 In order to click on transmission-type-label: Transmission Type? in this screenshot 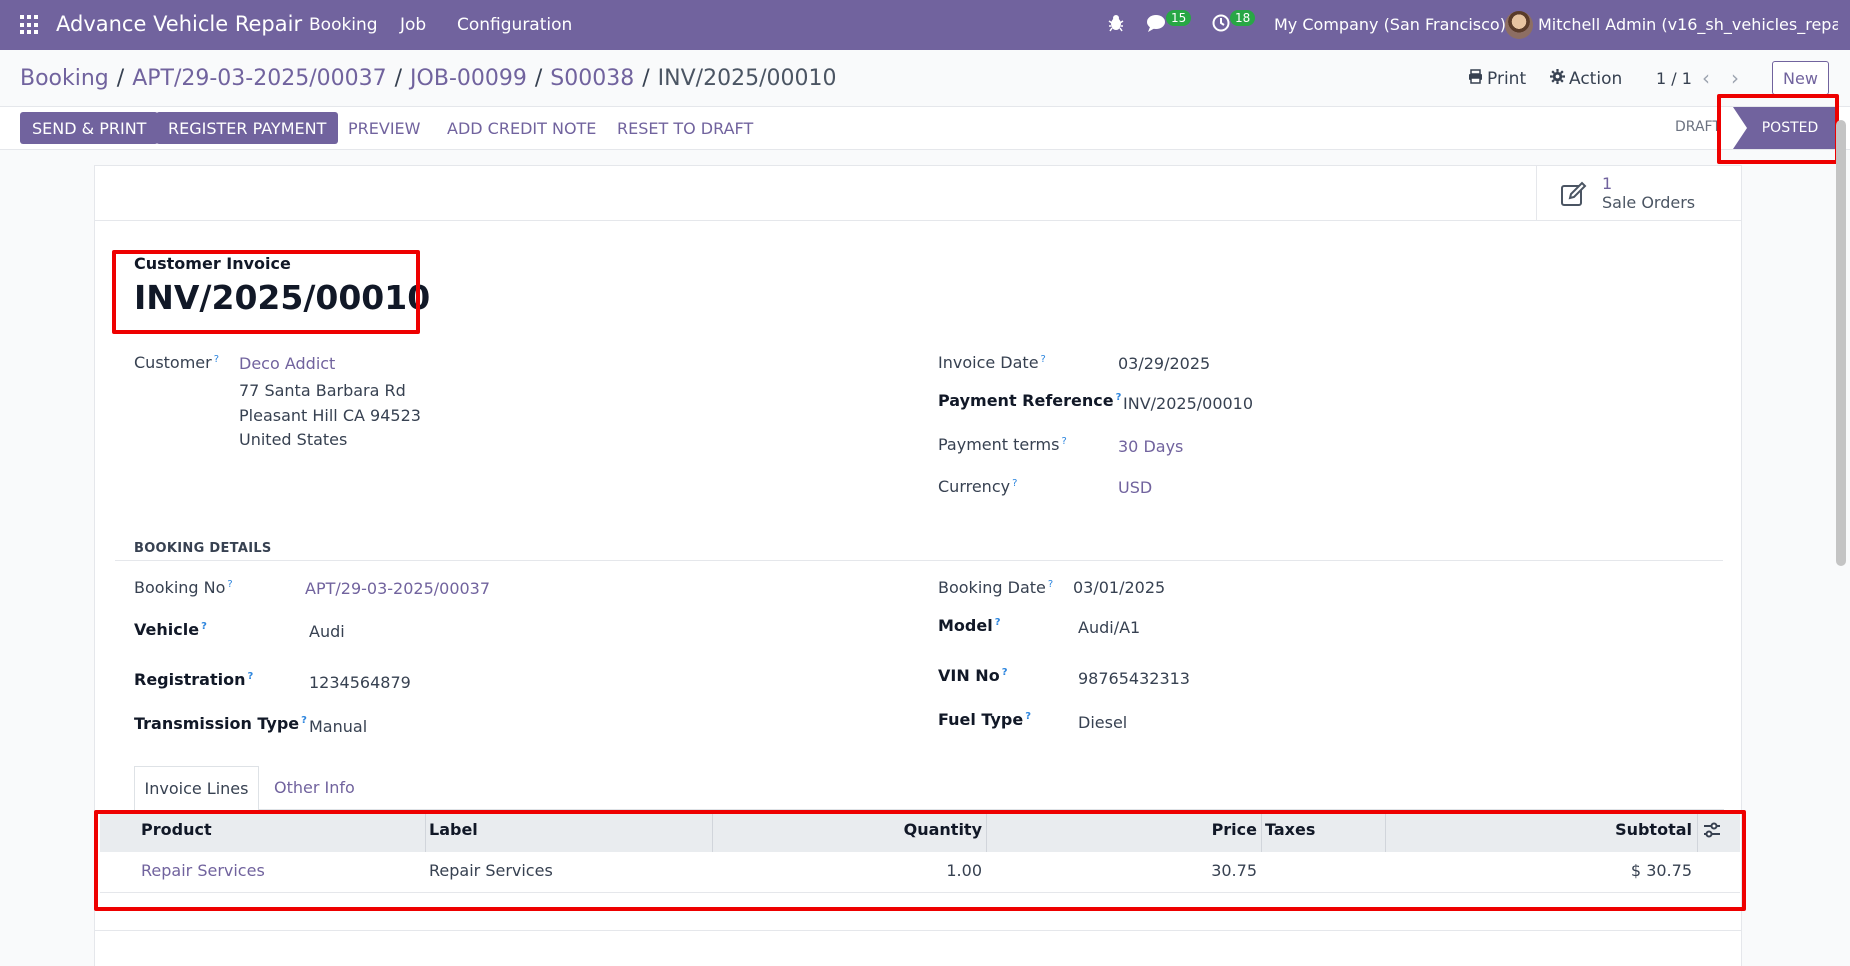, I will do `click(220, 723)`.